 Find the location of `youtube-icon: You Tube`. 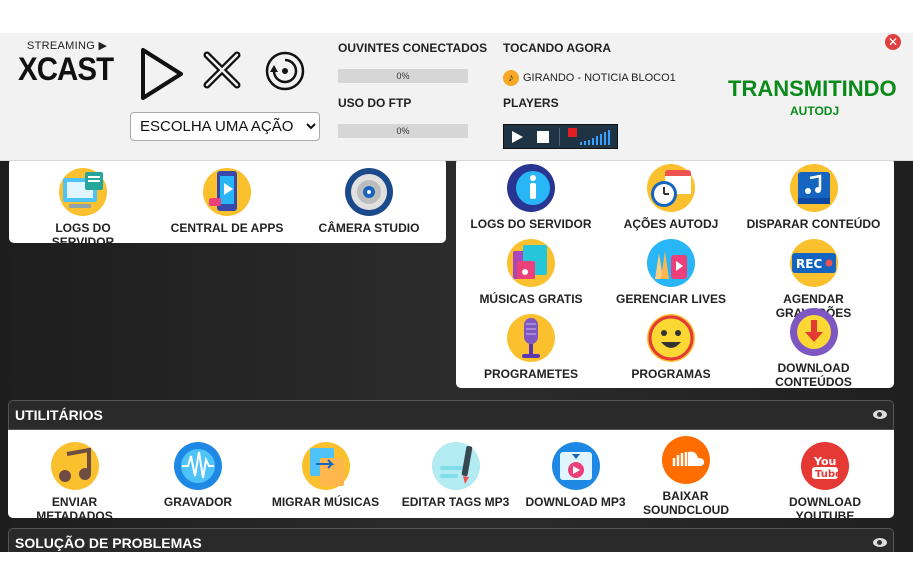

youtube-icon: You Tube is located at coordinates (825, 466).